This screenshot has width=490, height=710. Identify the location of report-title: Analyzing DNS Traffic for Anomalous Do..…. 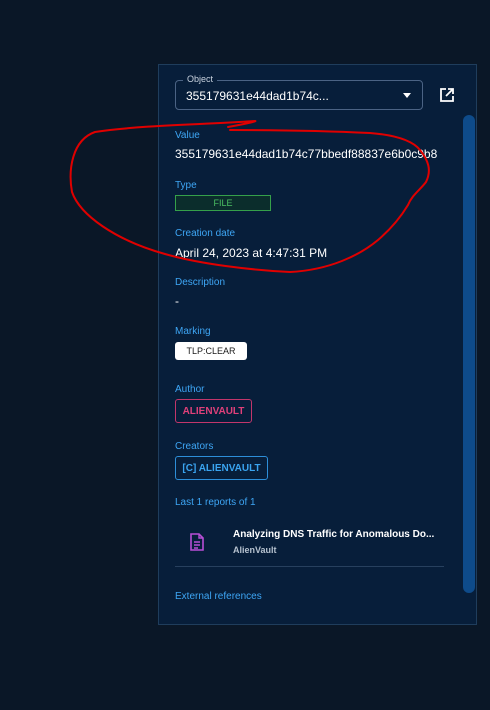
(333, 534).